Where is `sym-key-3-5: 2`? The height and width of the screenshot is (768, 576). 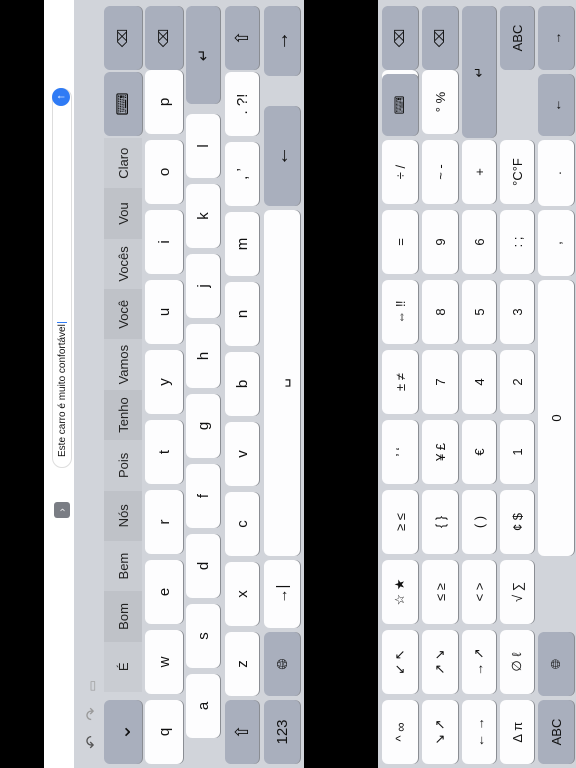
sym-key-3-5: 2 is located at coordinates (517, 382).